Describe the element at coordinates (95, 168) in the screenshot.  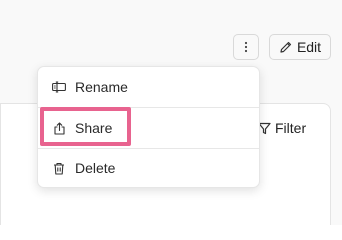
I see `menu-item-label: Delete` at that location.